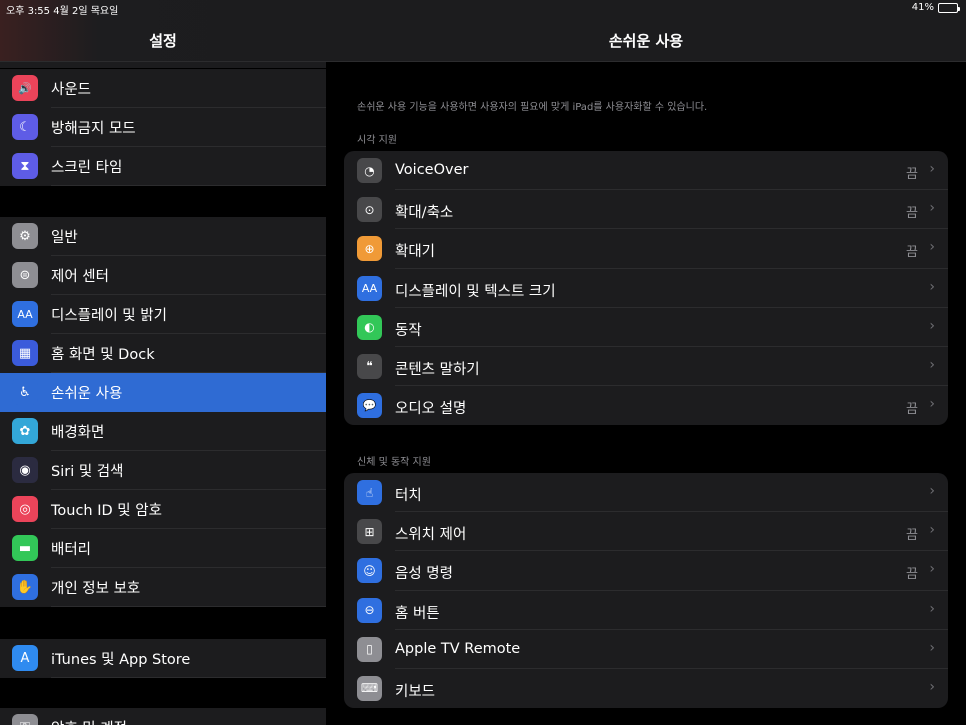 The height and width of the screenshot is (725, 966). I want to click on sidebar-item-label: 일반, so click(64, 238).